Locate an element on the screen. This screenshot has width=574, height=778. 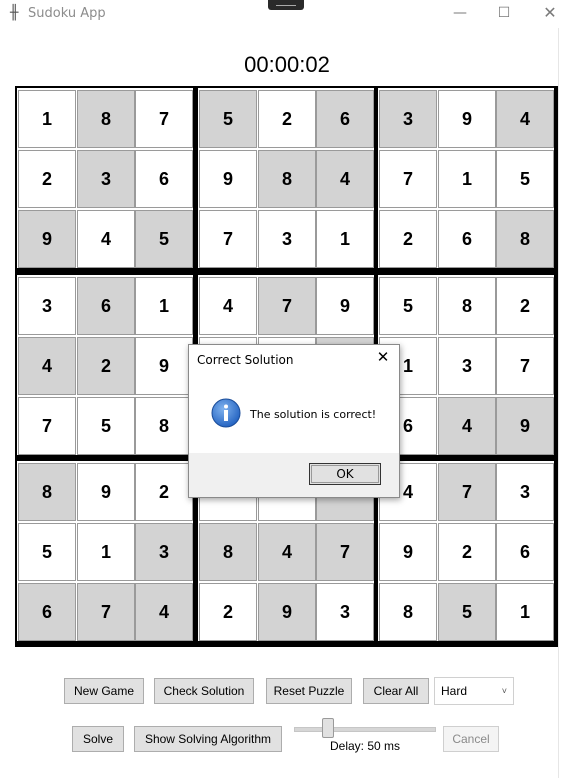
solve-button: Solve is located at coordinates (98, 739).